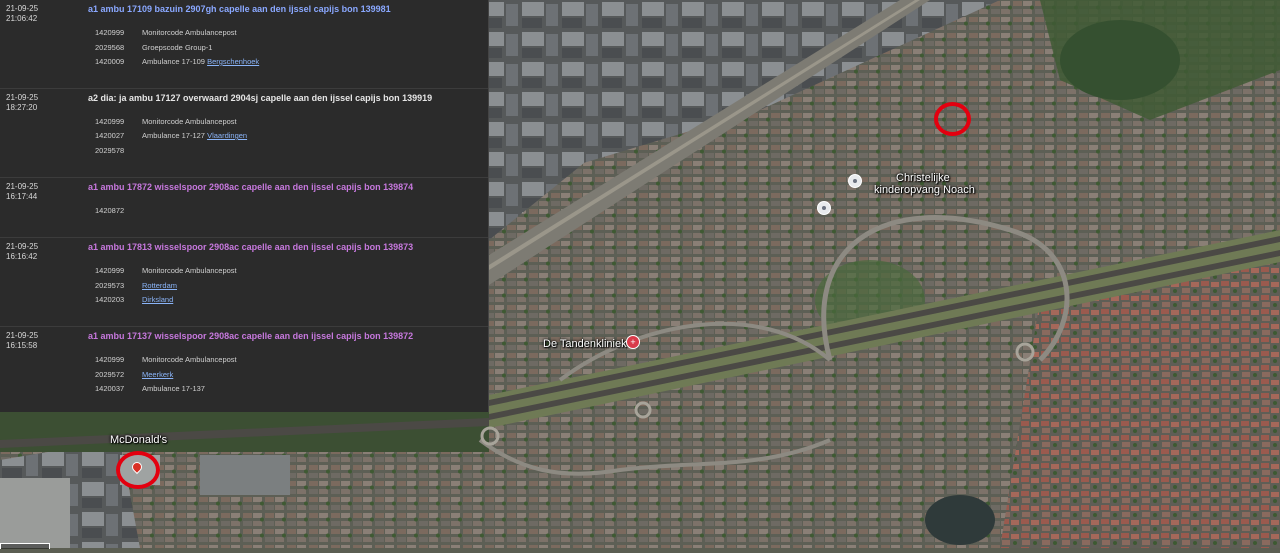 This screenshot has height=553, width=1280. What do you see at coordinates (110, 299) in the screenshot?
I see `capcode: 1420203` at bounding box center [110, 299].